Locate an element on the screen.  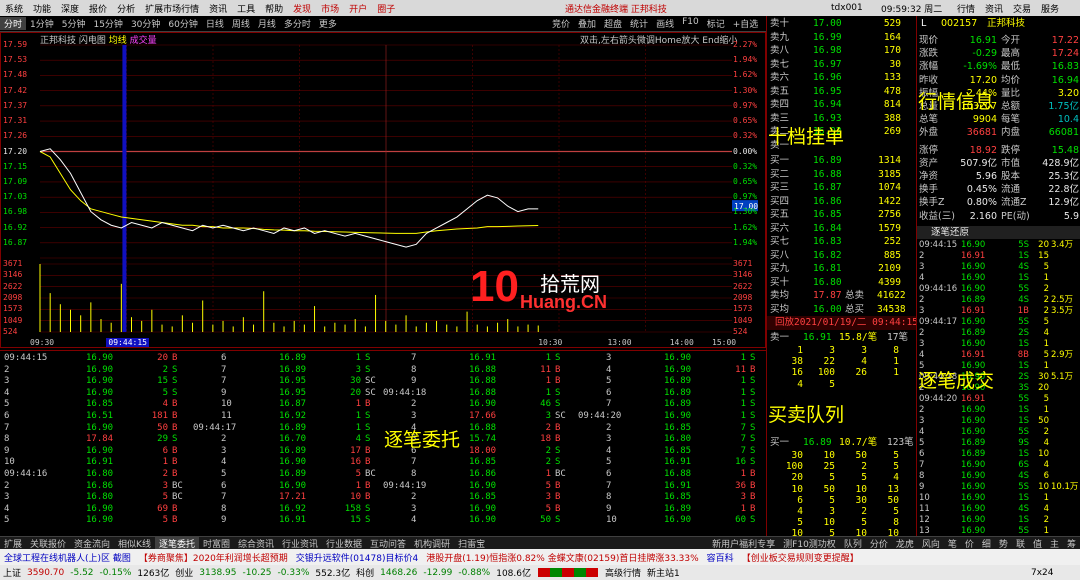
bottom-tab: 综合资讯 is located at coordinates (256, 543).